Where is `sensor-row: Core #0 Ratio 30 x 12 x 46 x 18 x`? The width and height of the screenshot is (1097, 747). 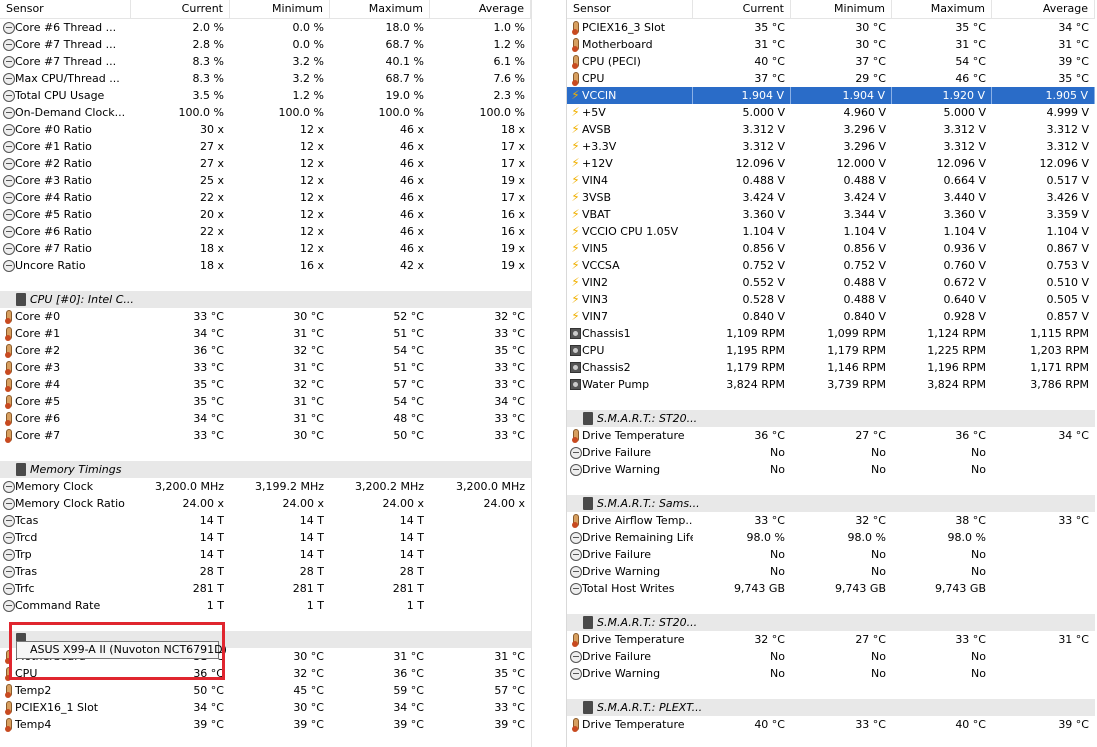 sensor-row: Core #0 Ratio 30 x 12 x 46 x 18 x is located at coordinates (265, 129).